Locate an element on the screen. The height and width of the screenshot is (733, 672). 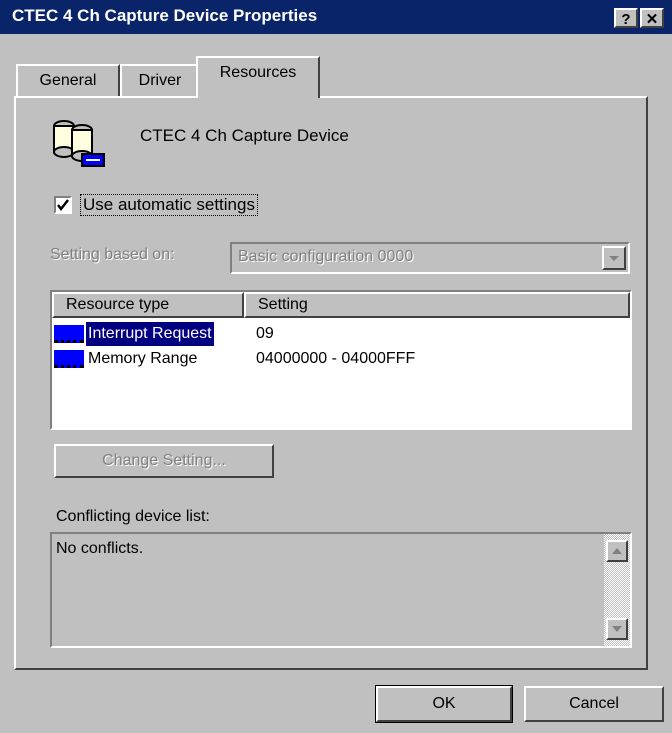
column-header-resource-type: Resource type is located at coordinates (148, 305).